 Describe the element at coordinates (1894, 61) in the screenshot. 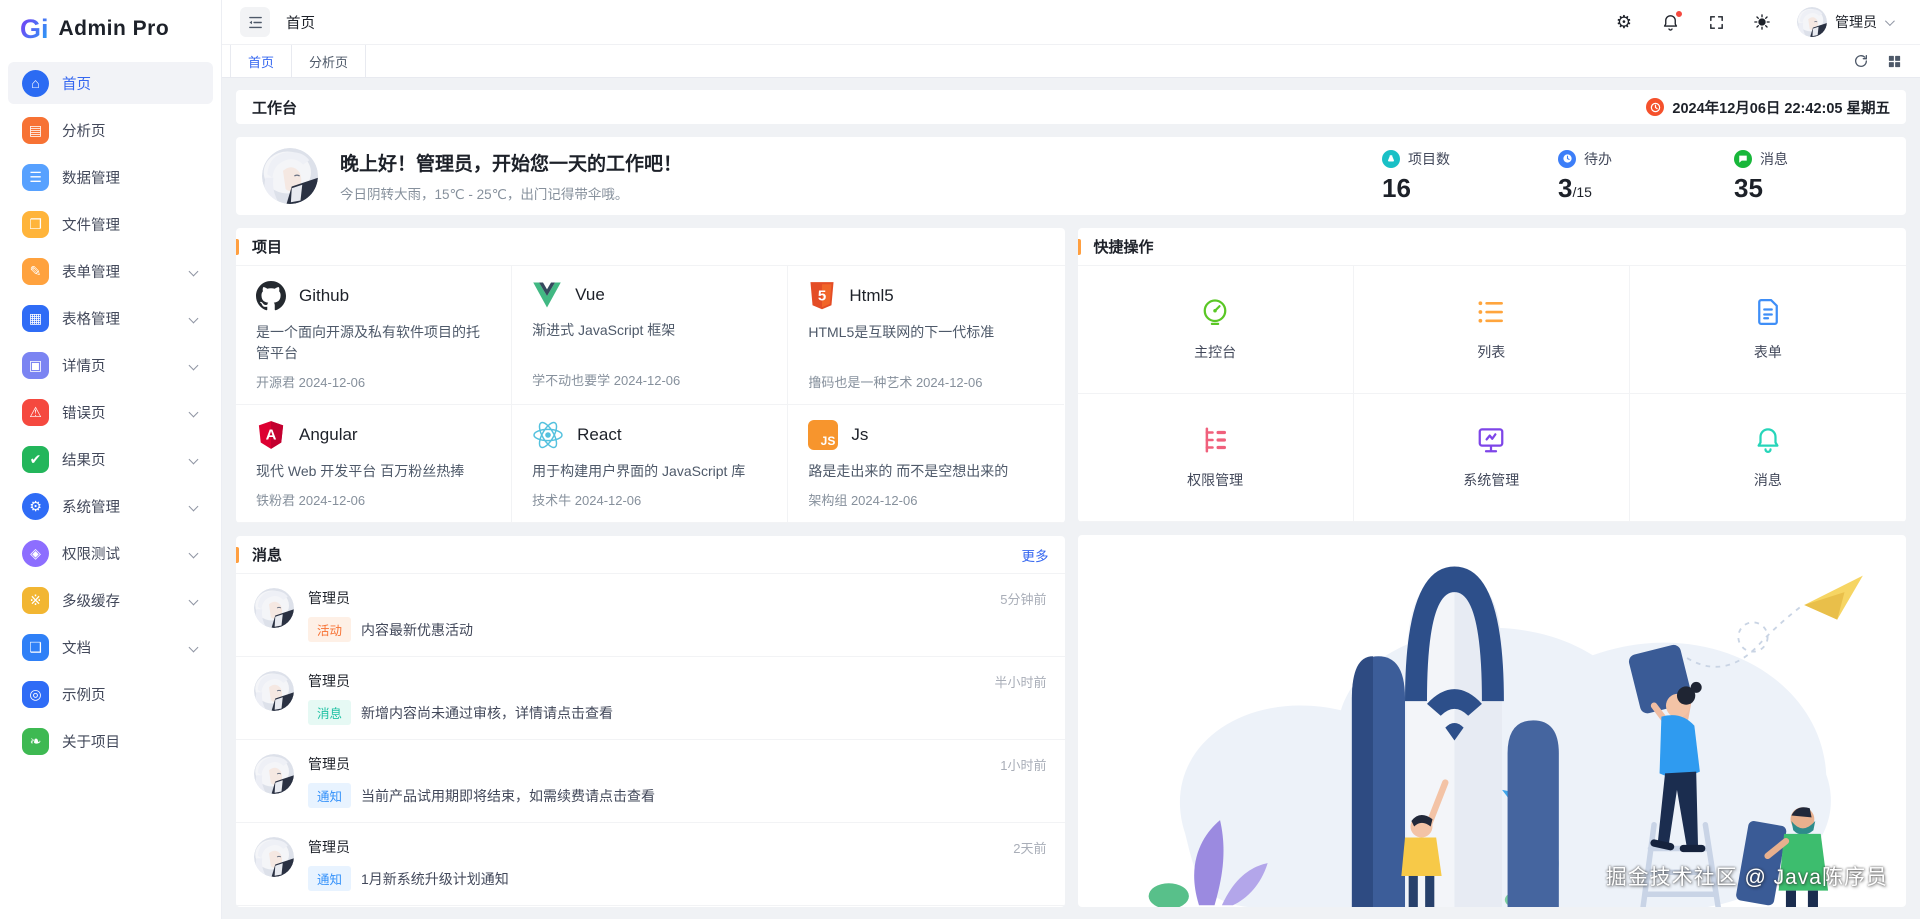

I see `layout-grid-icon` at that location.